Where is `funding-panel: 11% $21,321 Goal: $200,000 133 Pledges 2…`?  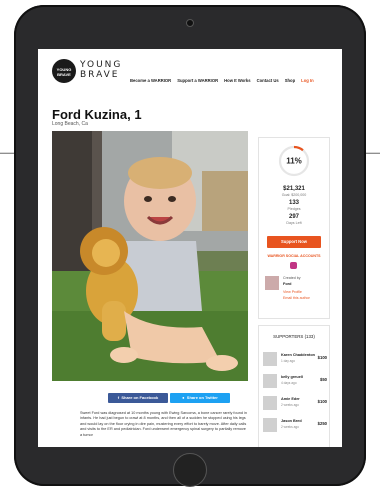 funding-panel: 11% $21,321 Goal: $200,000 133 Pledges 2… is located at coordinates (294, 228).